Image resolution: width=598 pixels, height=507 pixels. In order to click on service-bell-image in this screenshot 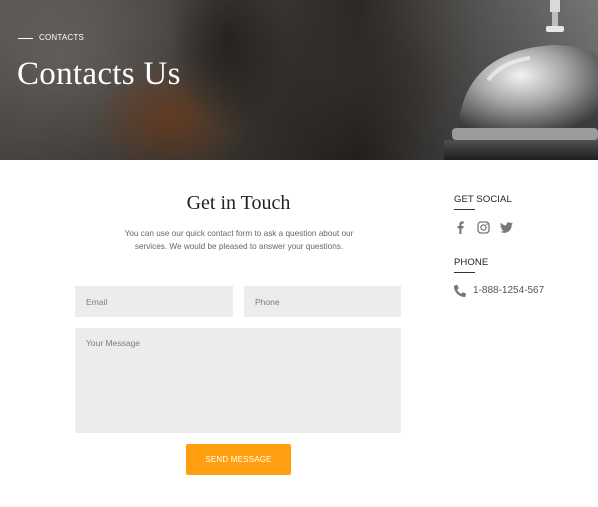, I will do `click(521, 80)`.